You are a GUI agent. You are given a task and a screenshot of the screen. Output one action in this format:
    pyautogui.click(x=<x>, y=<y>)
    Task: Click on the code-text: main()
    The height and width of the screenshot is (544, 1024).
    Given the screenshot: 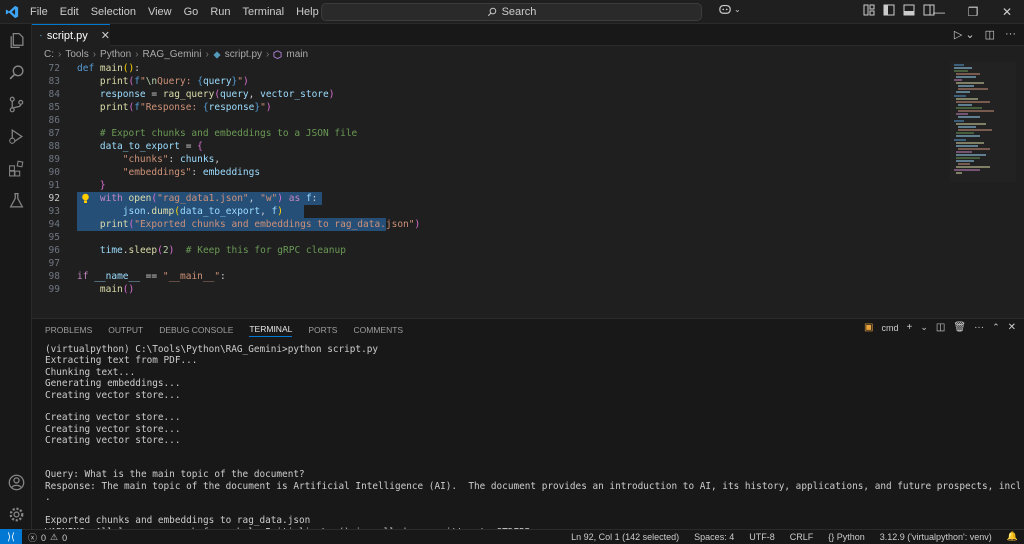 What is the action you would take?
    pyautogui.click(x=117, y=289)
    